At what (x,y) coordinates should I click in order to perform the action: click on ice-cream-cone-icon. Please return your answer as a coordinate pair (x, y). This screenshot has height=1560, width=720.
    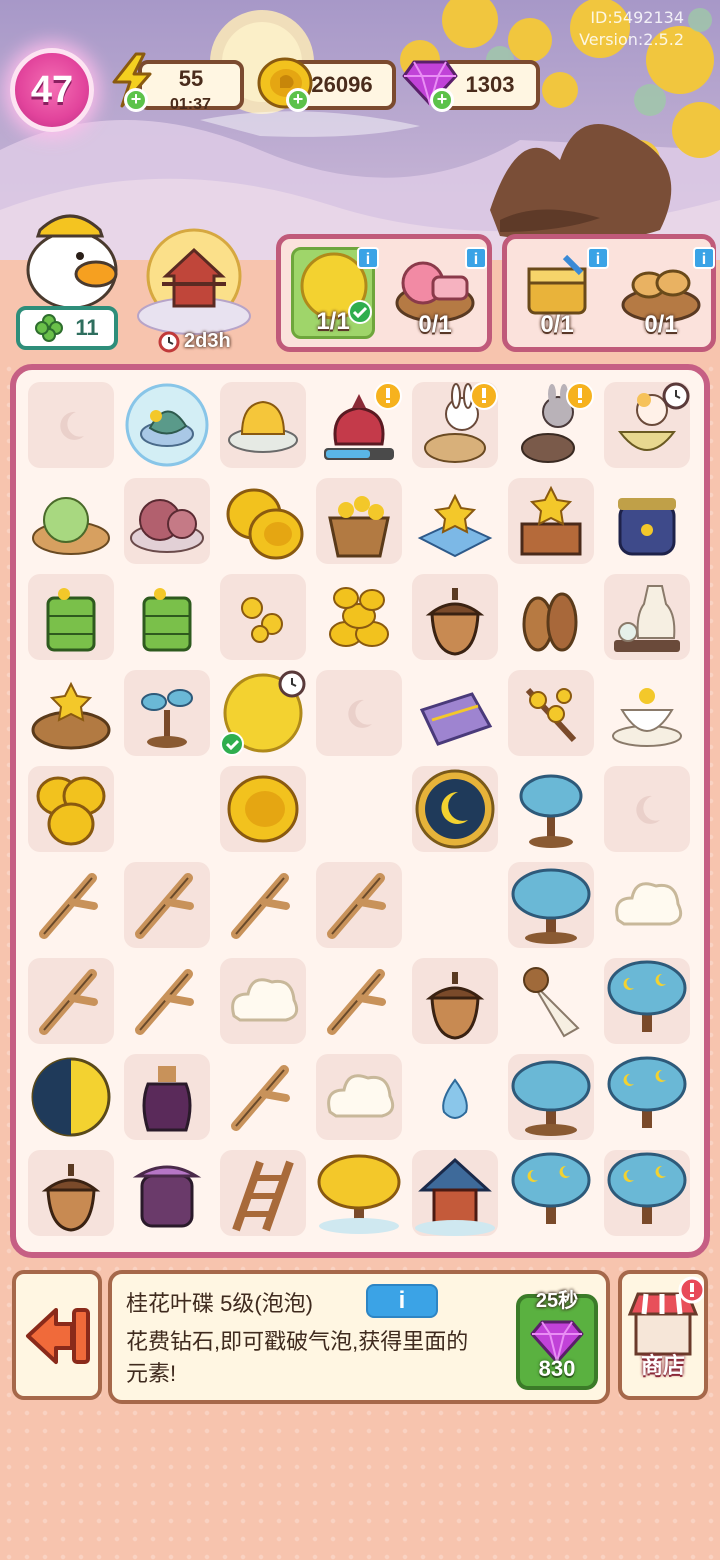
    Looking at the image, I should click on (551, 1002).